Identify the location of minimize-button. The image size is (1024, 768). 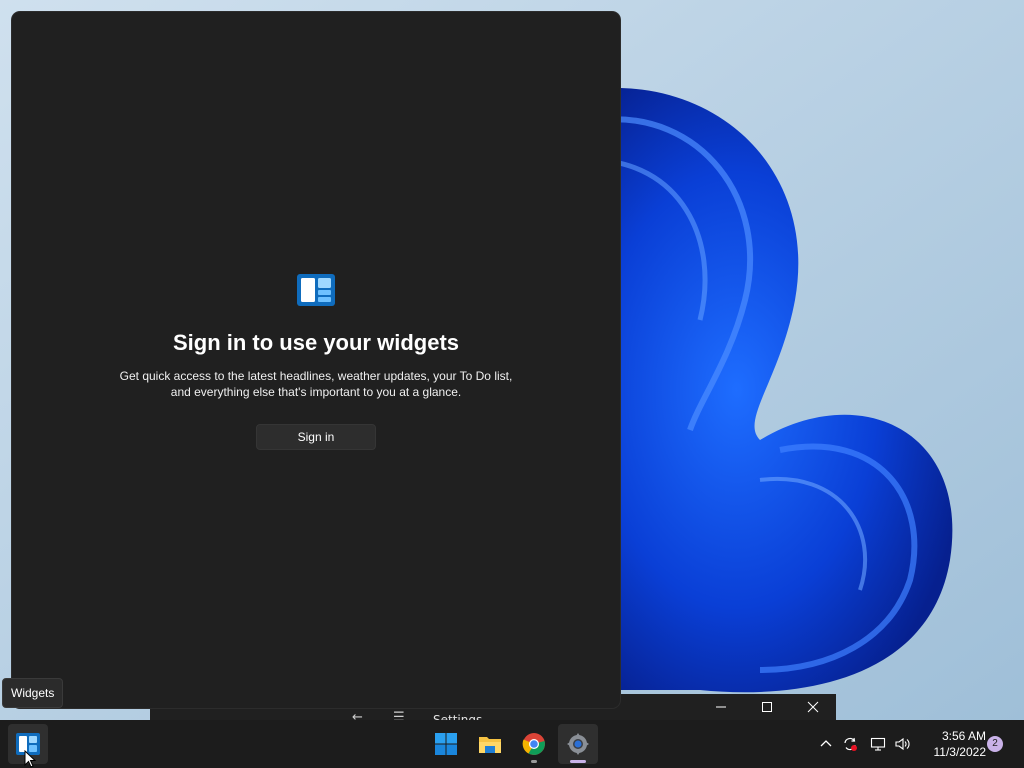
(721, 707).